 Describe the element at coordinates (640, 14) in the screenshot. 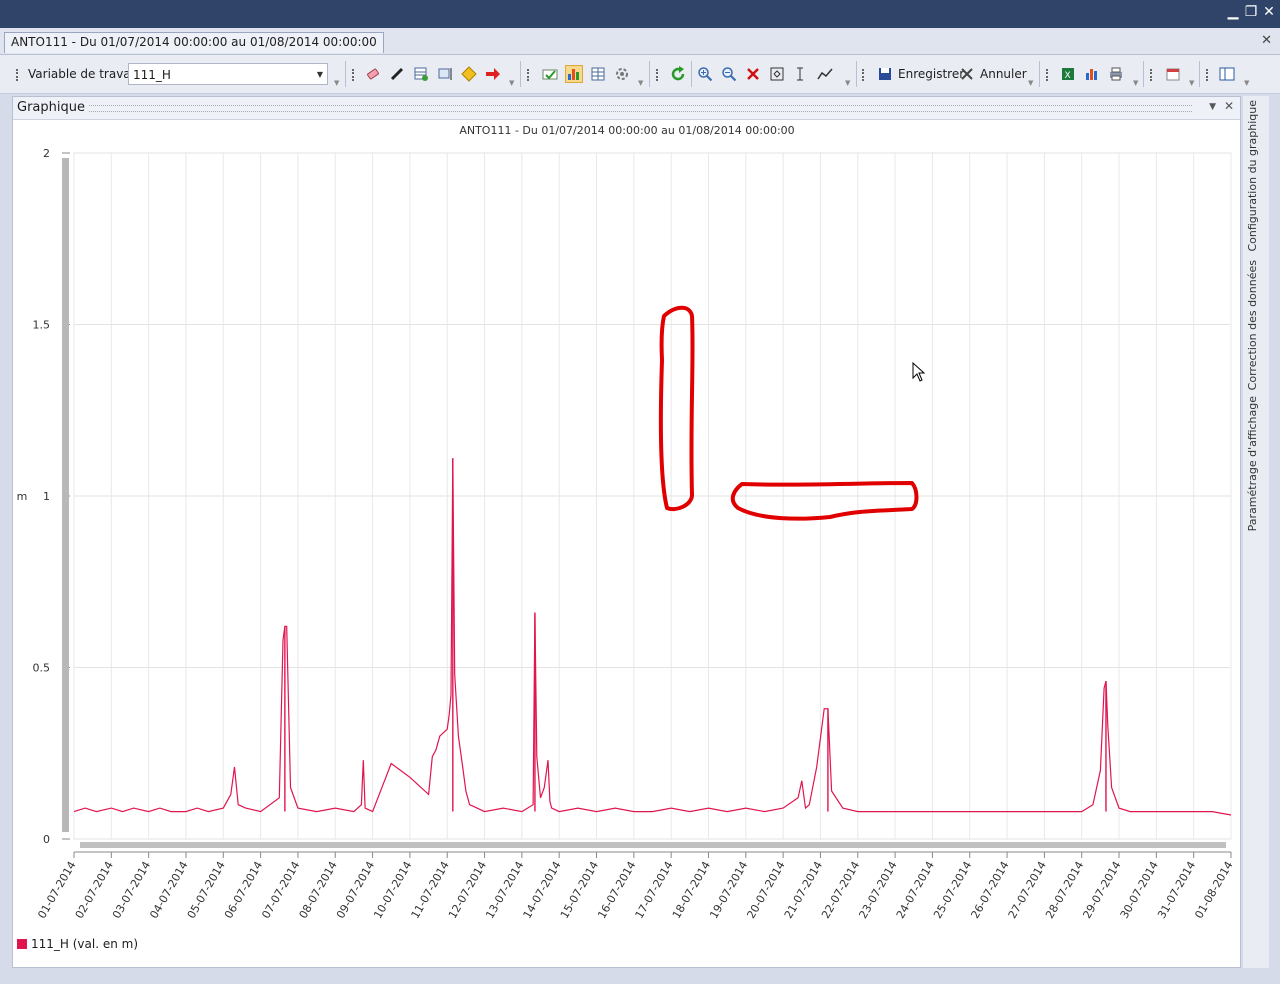

I see `window-titlebar: ▁ ❐ ✕` at that location.